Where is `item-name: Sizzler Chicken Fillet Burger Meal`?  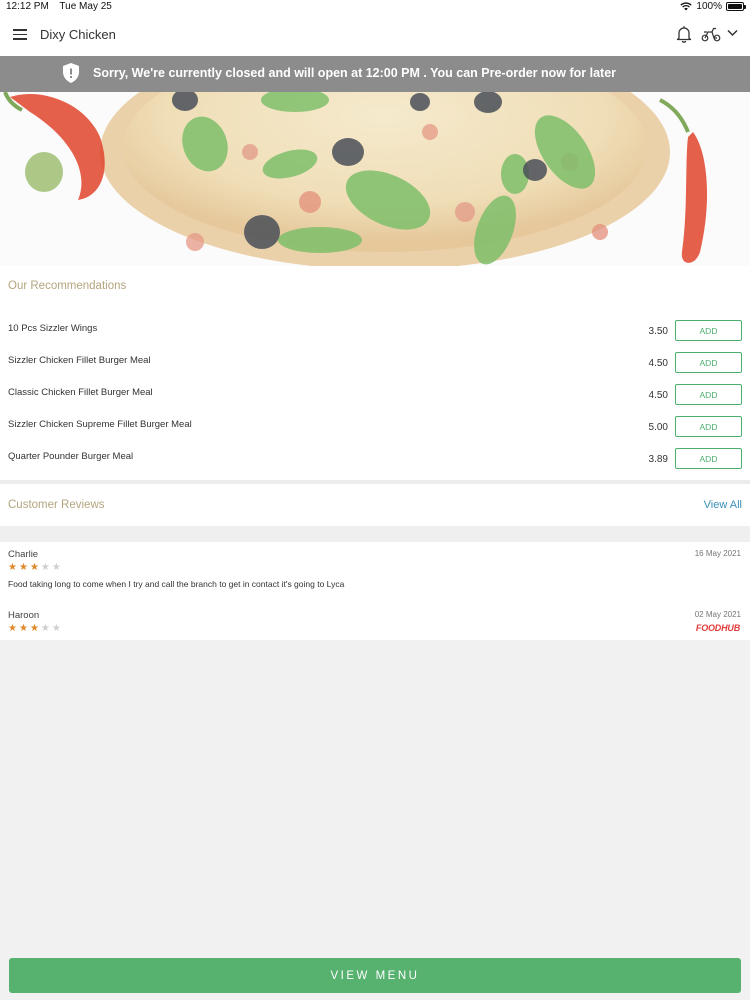
item-name: Sizzler Chicken Fillet Burger Meal is located at coordinates (79, 360).